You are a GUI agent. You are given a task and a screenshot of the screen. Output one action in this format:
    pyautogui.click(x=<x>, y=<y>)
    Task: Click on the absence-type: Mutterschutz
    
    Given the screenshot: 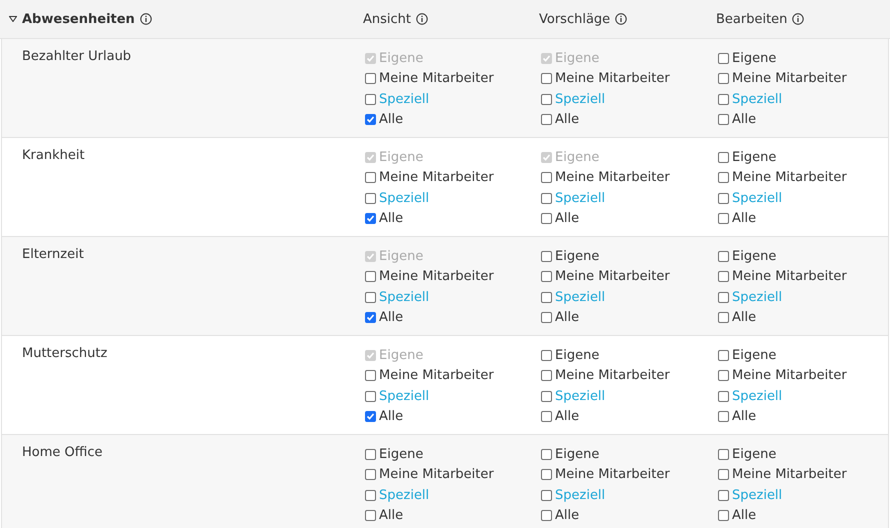 What is the action you would take?
    pyautogui.click(x=64, y=353)
    